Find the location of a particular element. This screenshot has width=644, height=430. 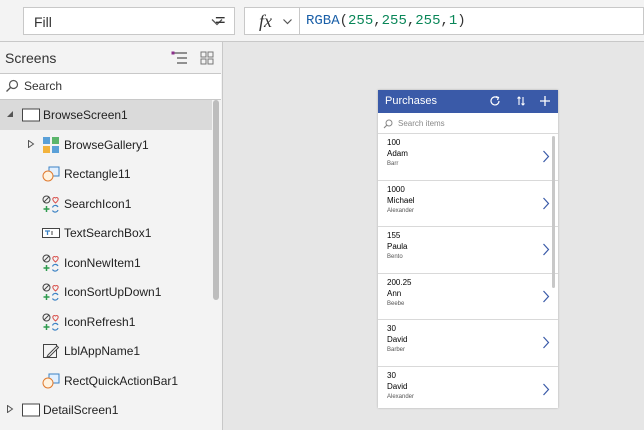

chevron-down-icon is located at coordinates (287, 22).